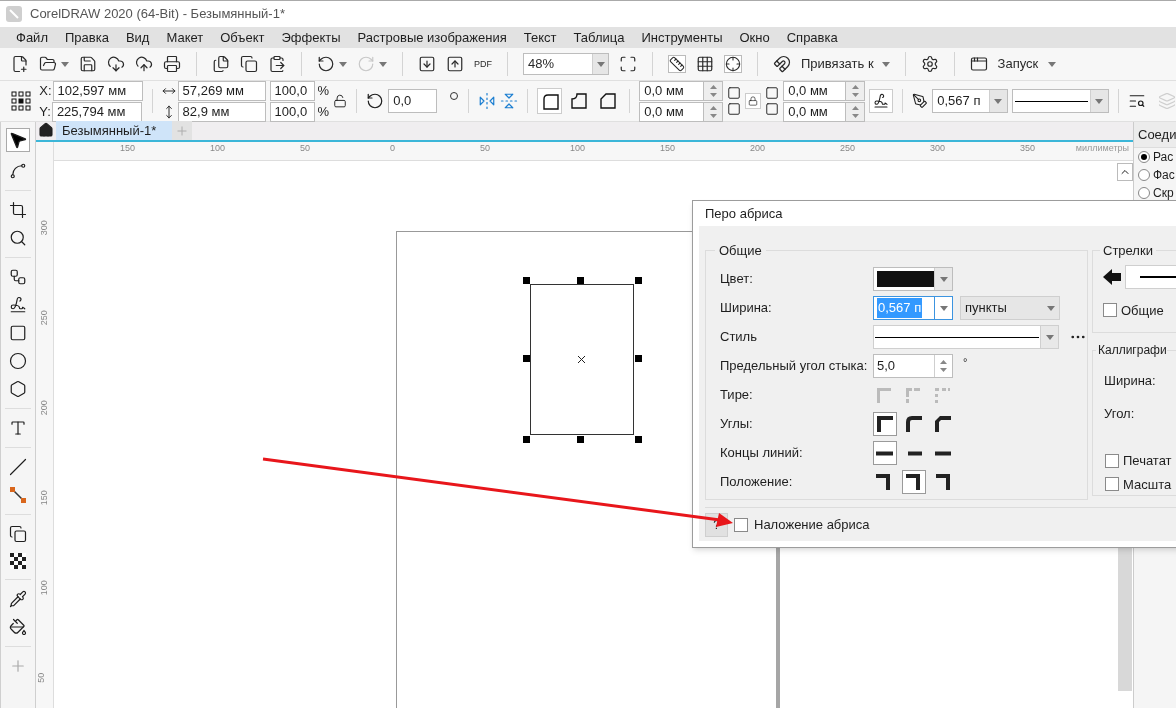  What do you see at coordinates (311, 37) in the screenshot?
I see `menu-item: Эффекты` at bounding box center [311, 37].